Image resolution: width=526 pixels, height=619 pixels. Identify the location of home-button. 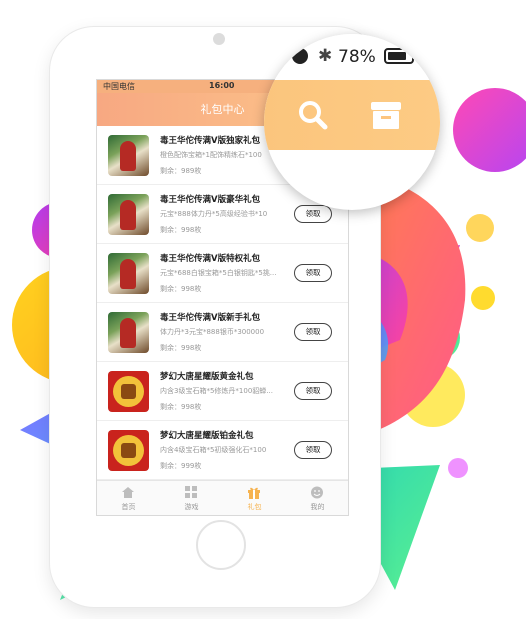
(221, 545).